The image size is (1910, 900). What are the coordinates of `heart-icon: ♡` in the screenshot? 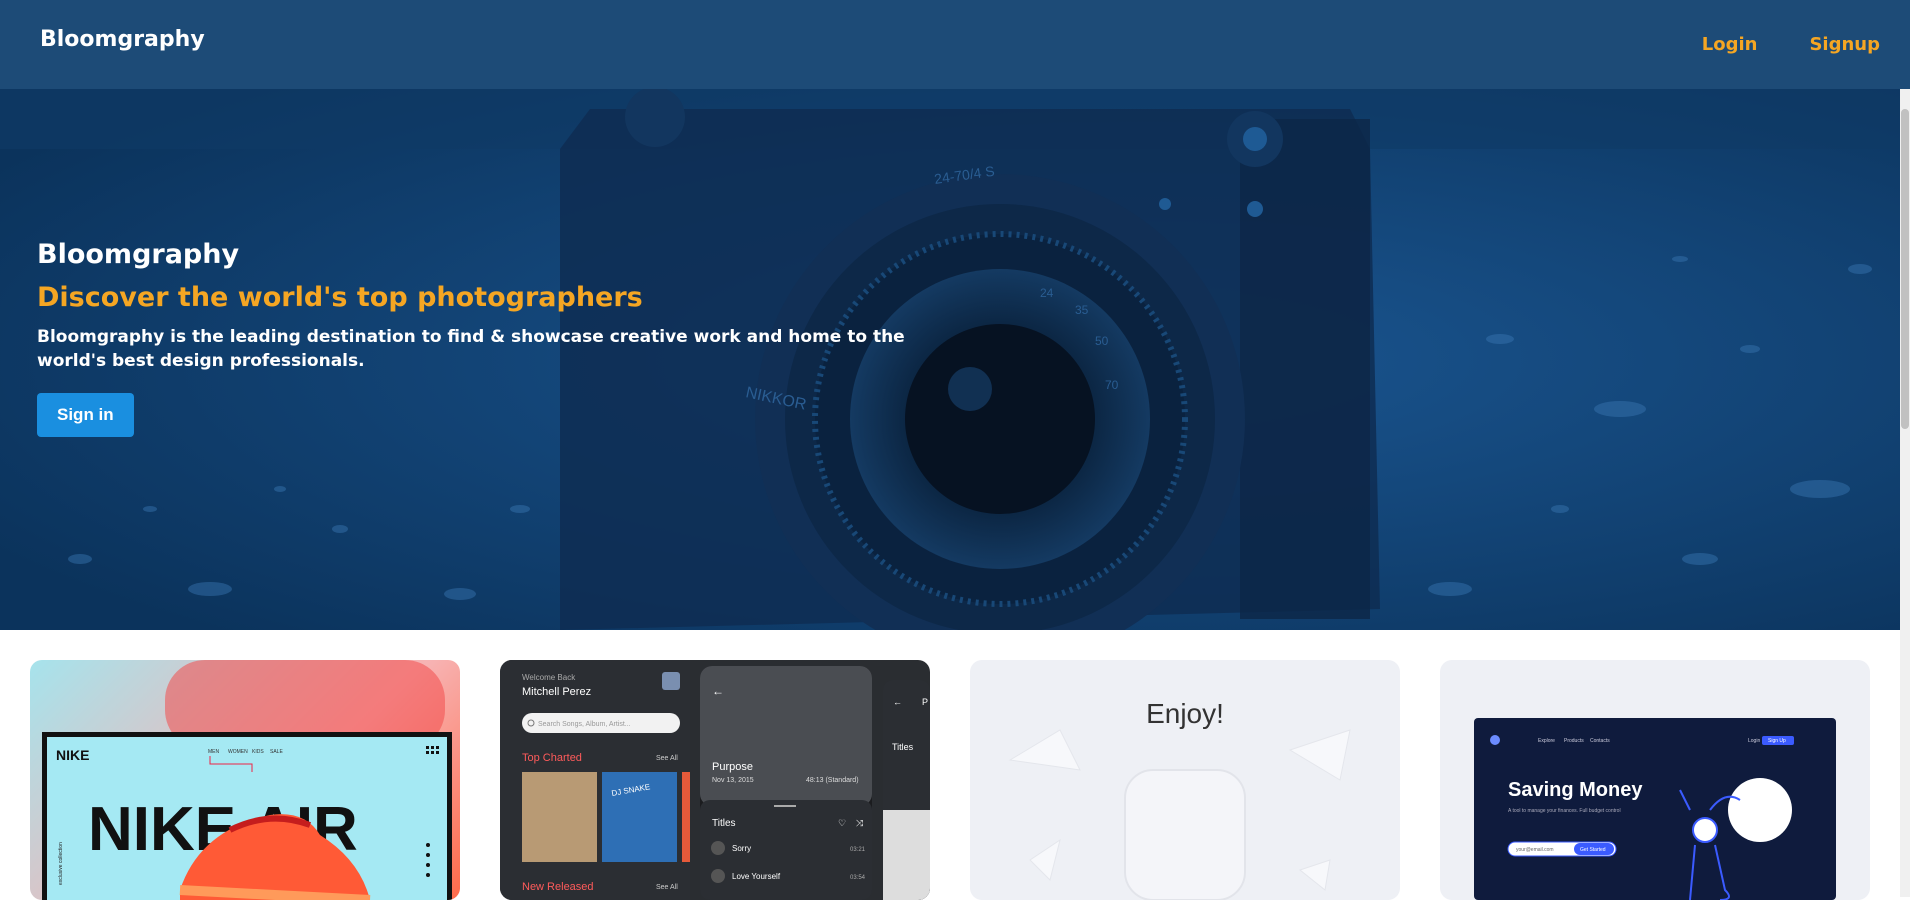 It's located at (842, 823).